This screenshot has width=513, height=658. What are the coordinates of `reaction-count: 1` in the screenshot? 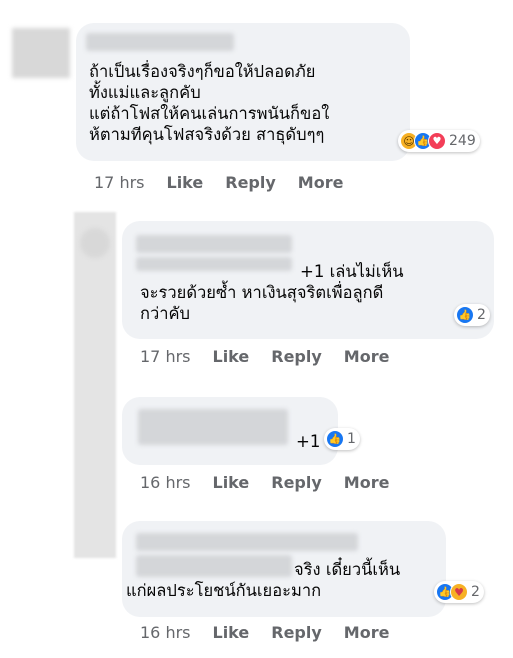 It's located at (351, 439).